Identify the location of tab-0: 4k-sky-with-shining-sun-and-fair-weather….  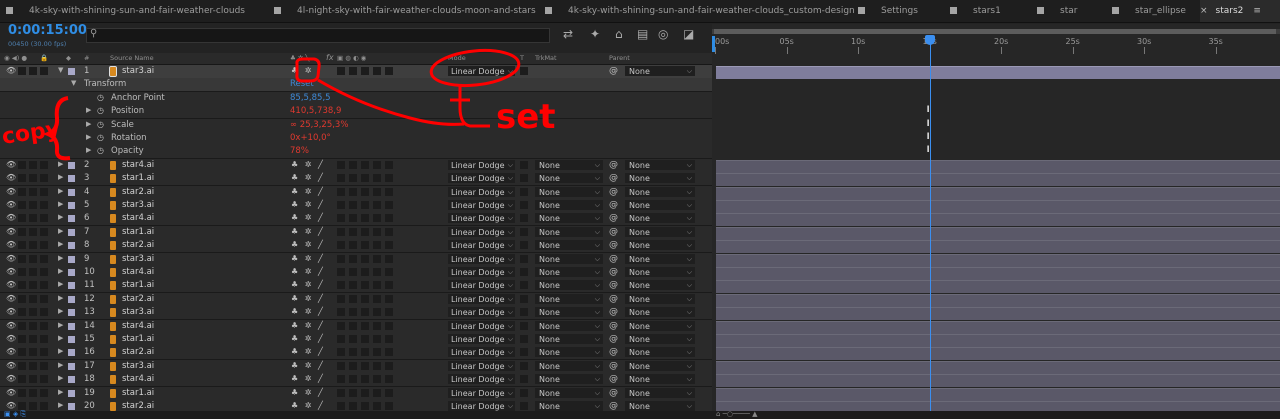
(125, 11).